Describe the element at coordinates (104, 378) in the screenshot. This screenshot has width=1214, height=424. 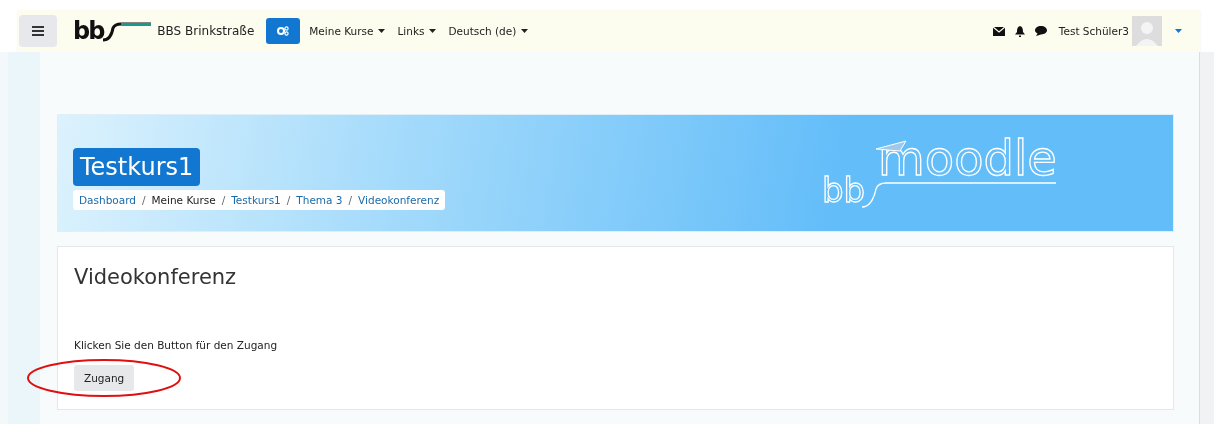
I see `access-button: Zugang` at that location.